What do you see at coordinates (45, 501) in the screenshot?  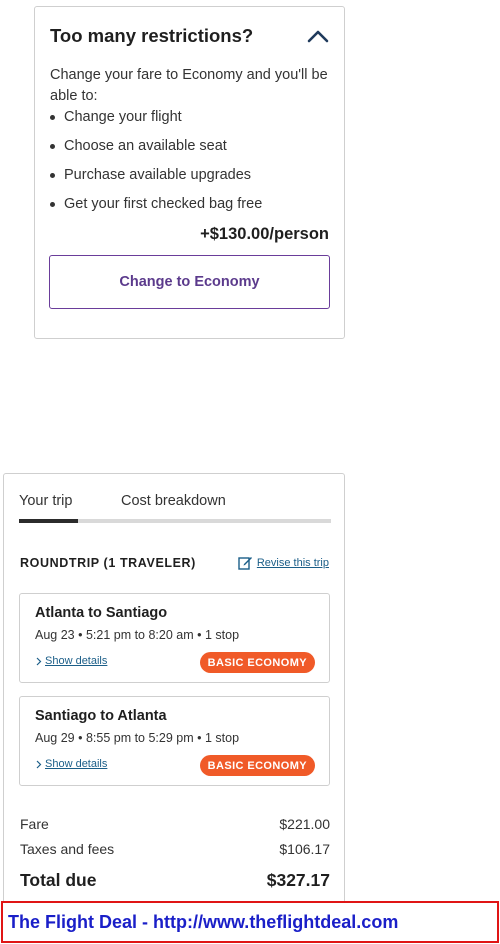 I see `tab-your-trip: Your trip` at bounding box center [45, 501].